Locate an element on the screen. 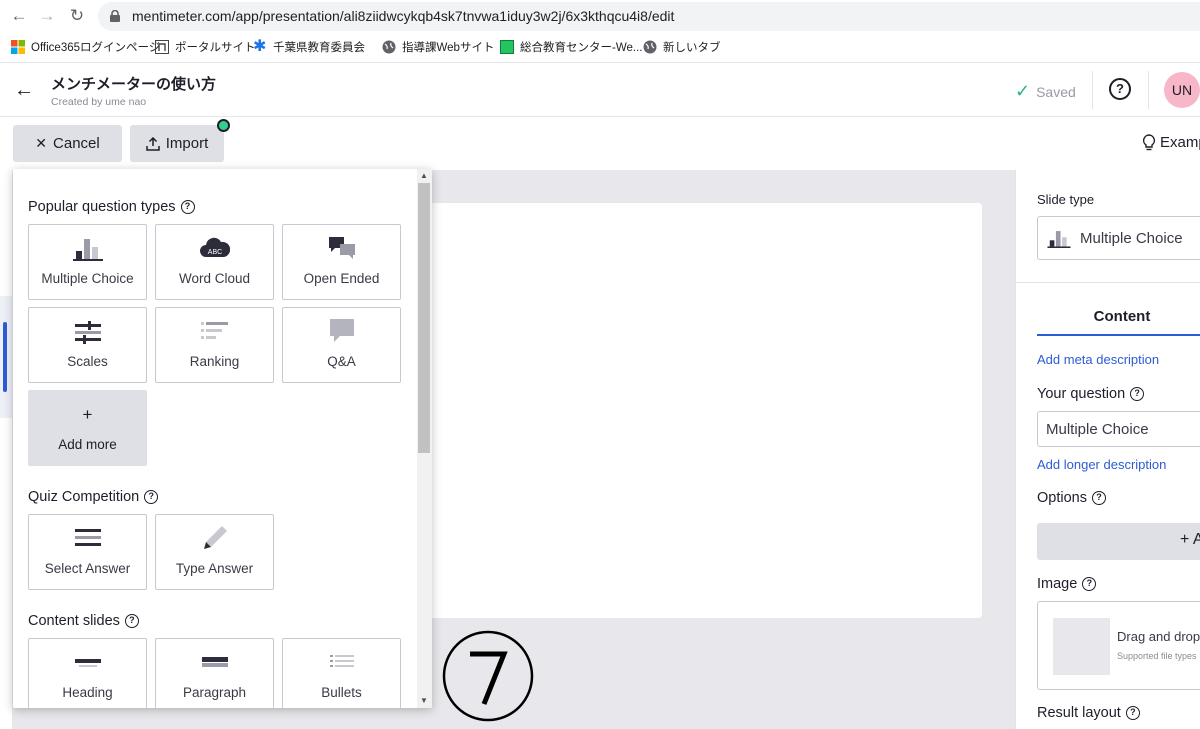  bookmark-portal: ポータルサイト is located at coordinates (205, 47).